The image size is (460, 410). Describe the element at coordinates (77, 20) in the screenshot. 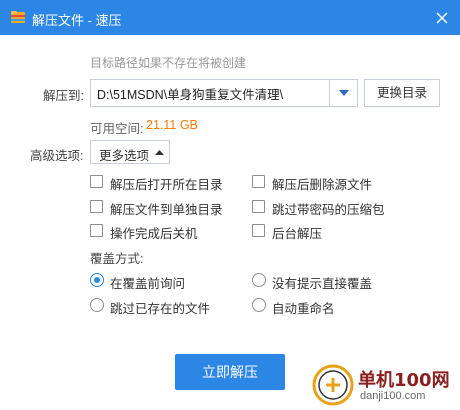

I see `window-title: 解压文件 - 速压` at that location.